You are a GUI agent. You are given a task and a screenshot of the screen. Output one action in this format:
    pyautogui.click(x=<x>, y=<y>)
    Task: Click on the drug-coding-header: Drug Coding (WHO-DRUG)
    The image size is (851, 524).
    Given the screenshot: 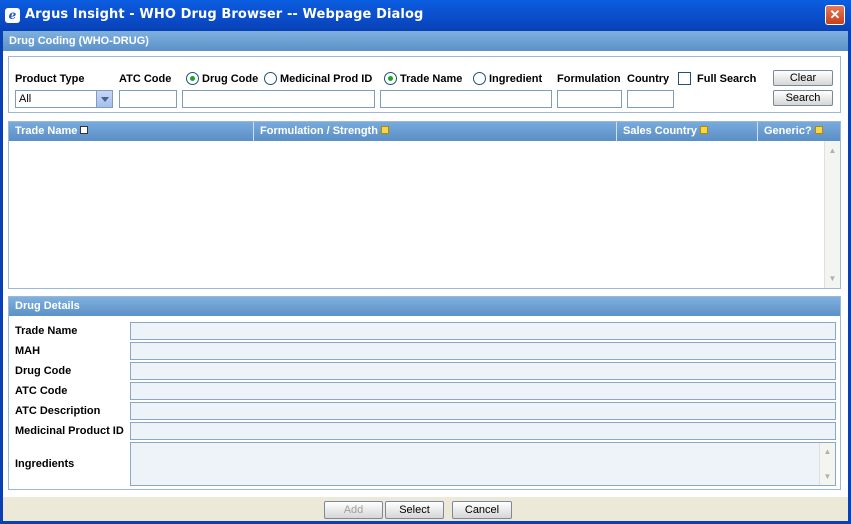 What is the action you would take?
    pyautogui.click(x=425, y=41)
    